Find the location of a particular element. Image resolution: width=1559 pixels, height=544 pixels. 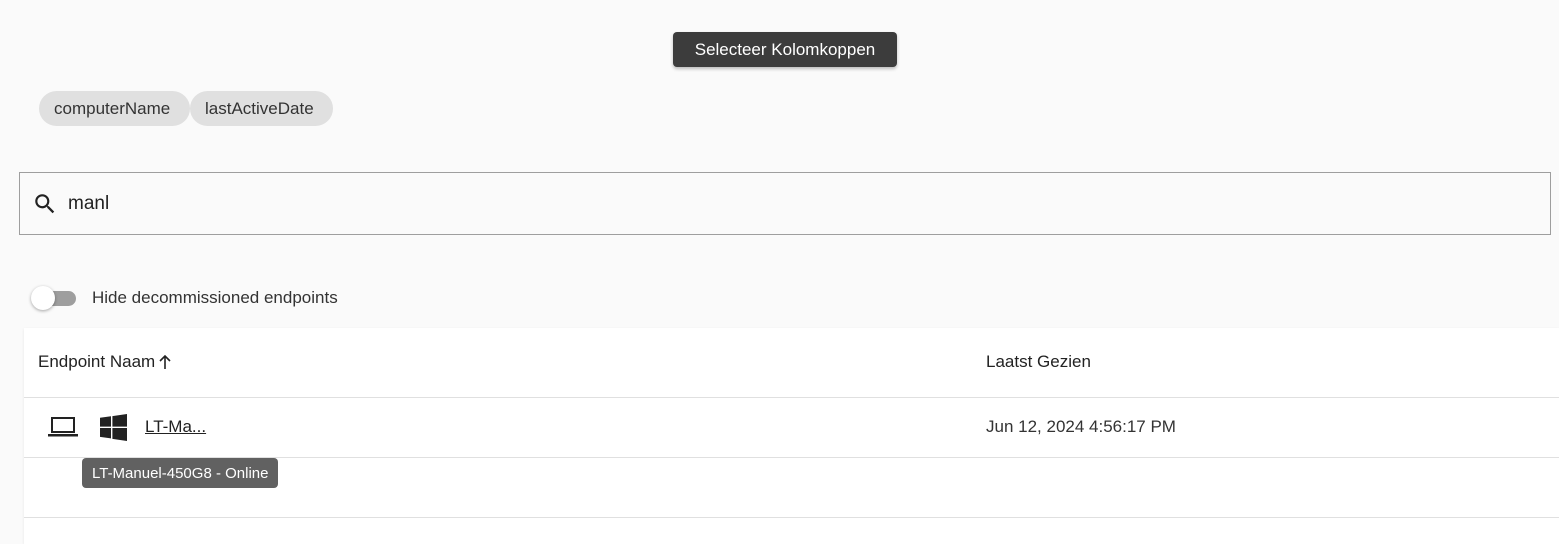

search-field is located at coordinates (785, 203).